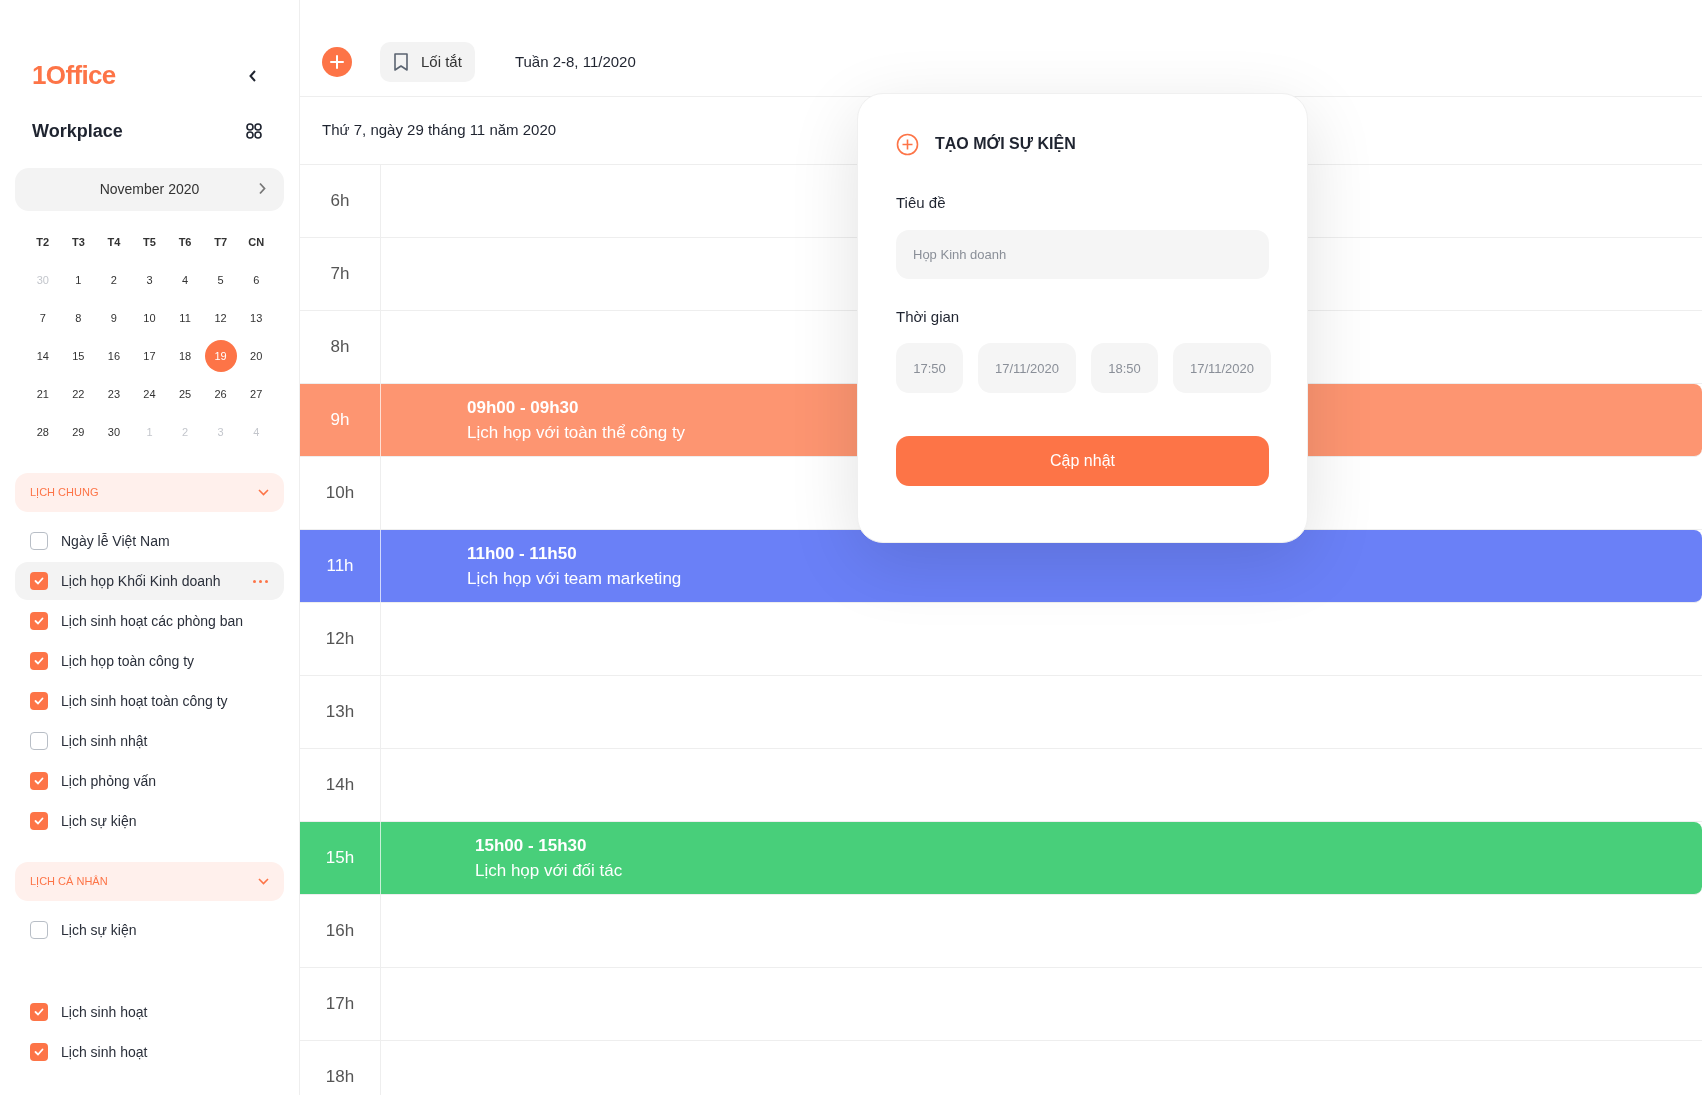 This screenshot has height=1095, width=1702. I want to click on hour-label: 12h, so click(340, 639).